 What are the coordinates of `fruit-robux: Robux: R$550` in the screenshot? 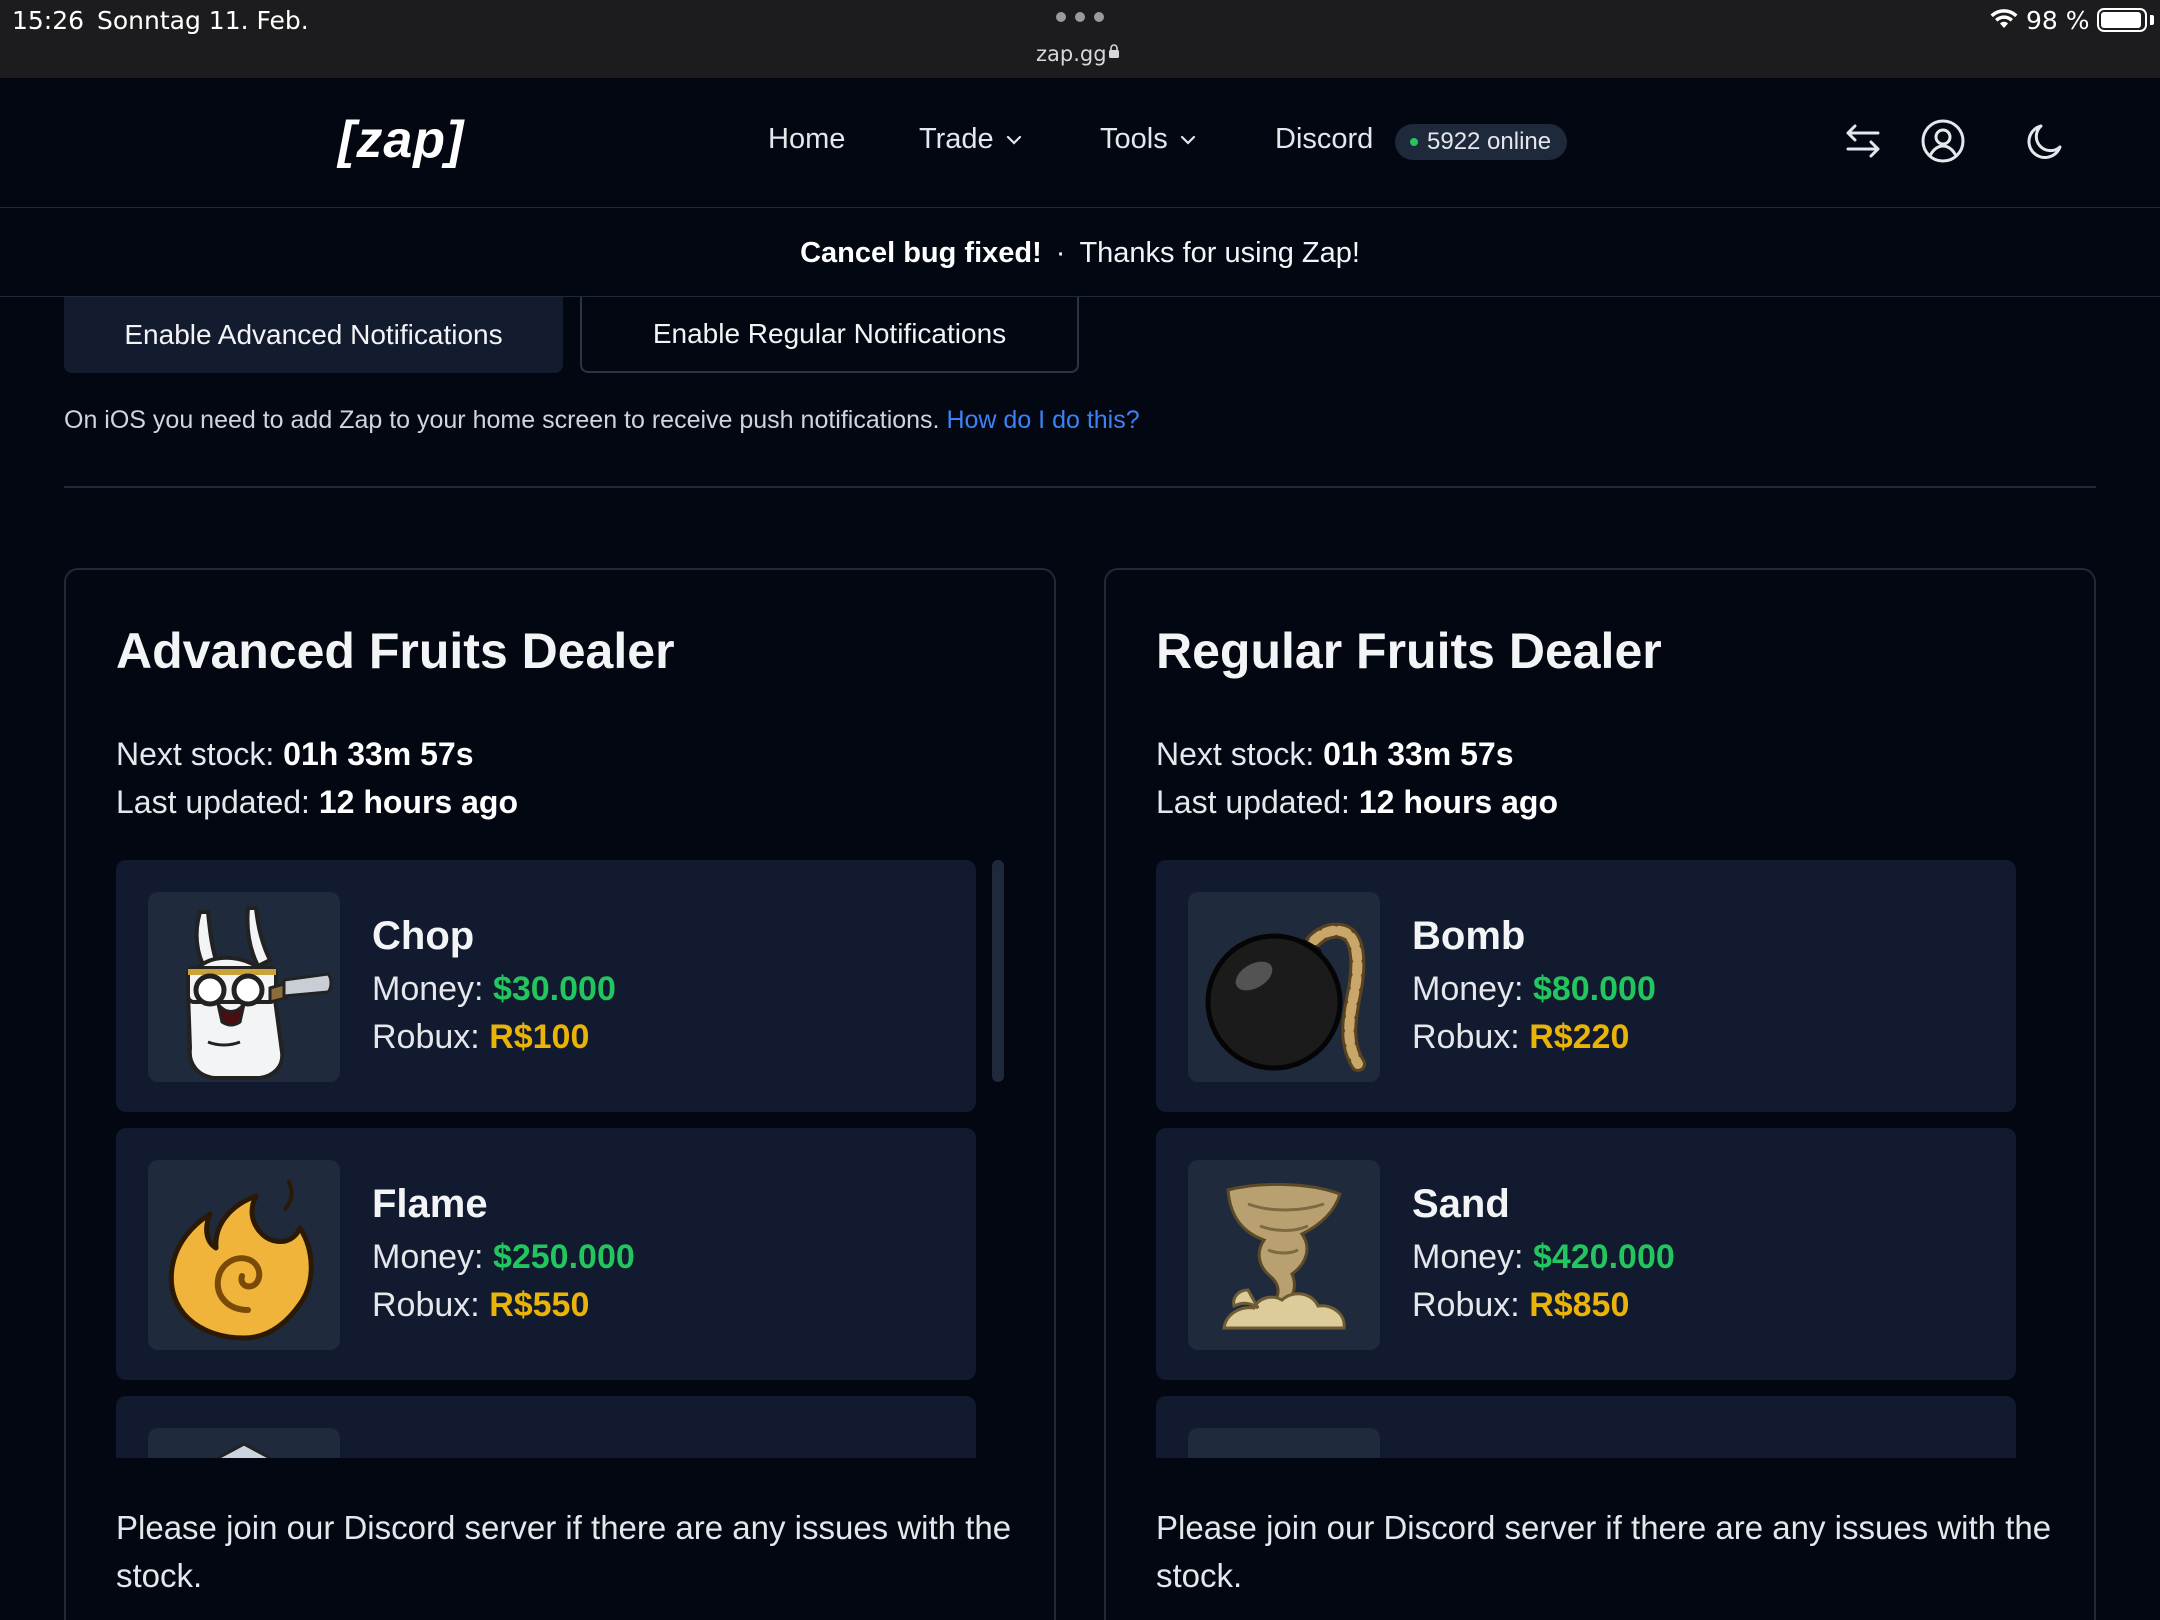 It's located at (480, 1305).